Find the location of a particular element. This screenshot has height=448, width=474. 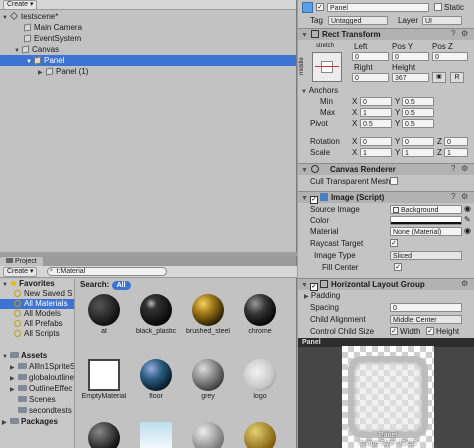

tab-project: Project is located at coordinates (21, 261).